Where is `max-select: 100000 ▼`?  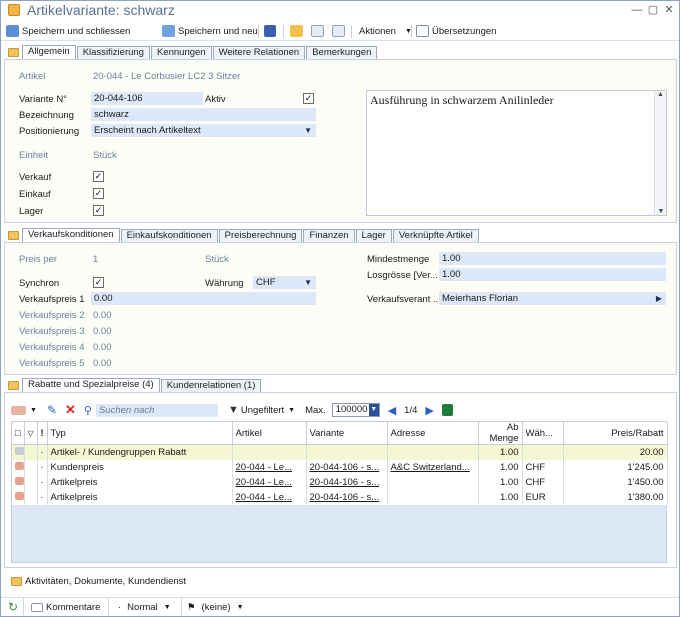
max-select: 100000 ▼ is located at coordinates (355, 410).